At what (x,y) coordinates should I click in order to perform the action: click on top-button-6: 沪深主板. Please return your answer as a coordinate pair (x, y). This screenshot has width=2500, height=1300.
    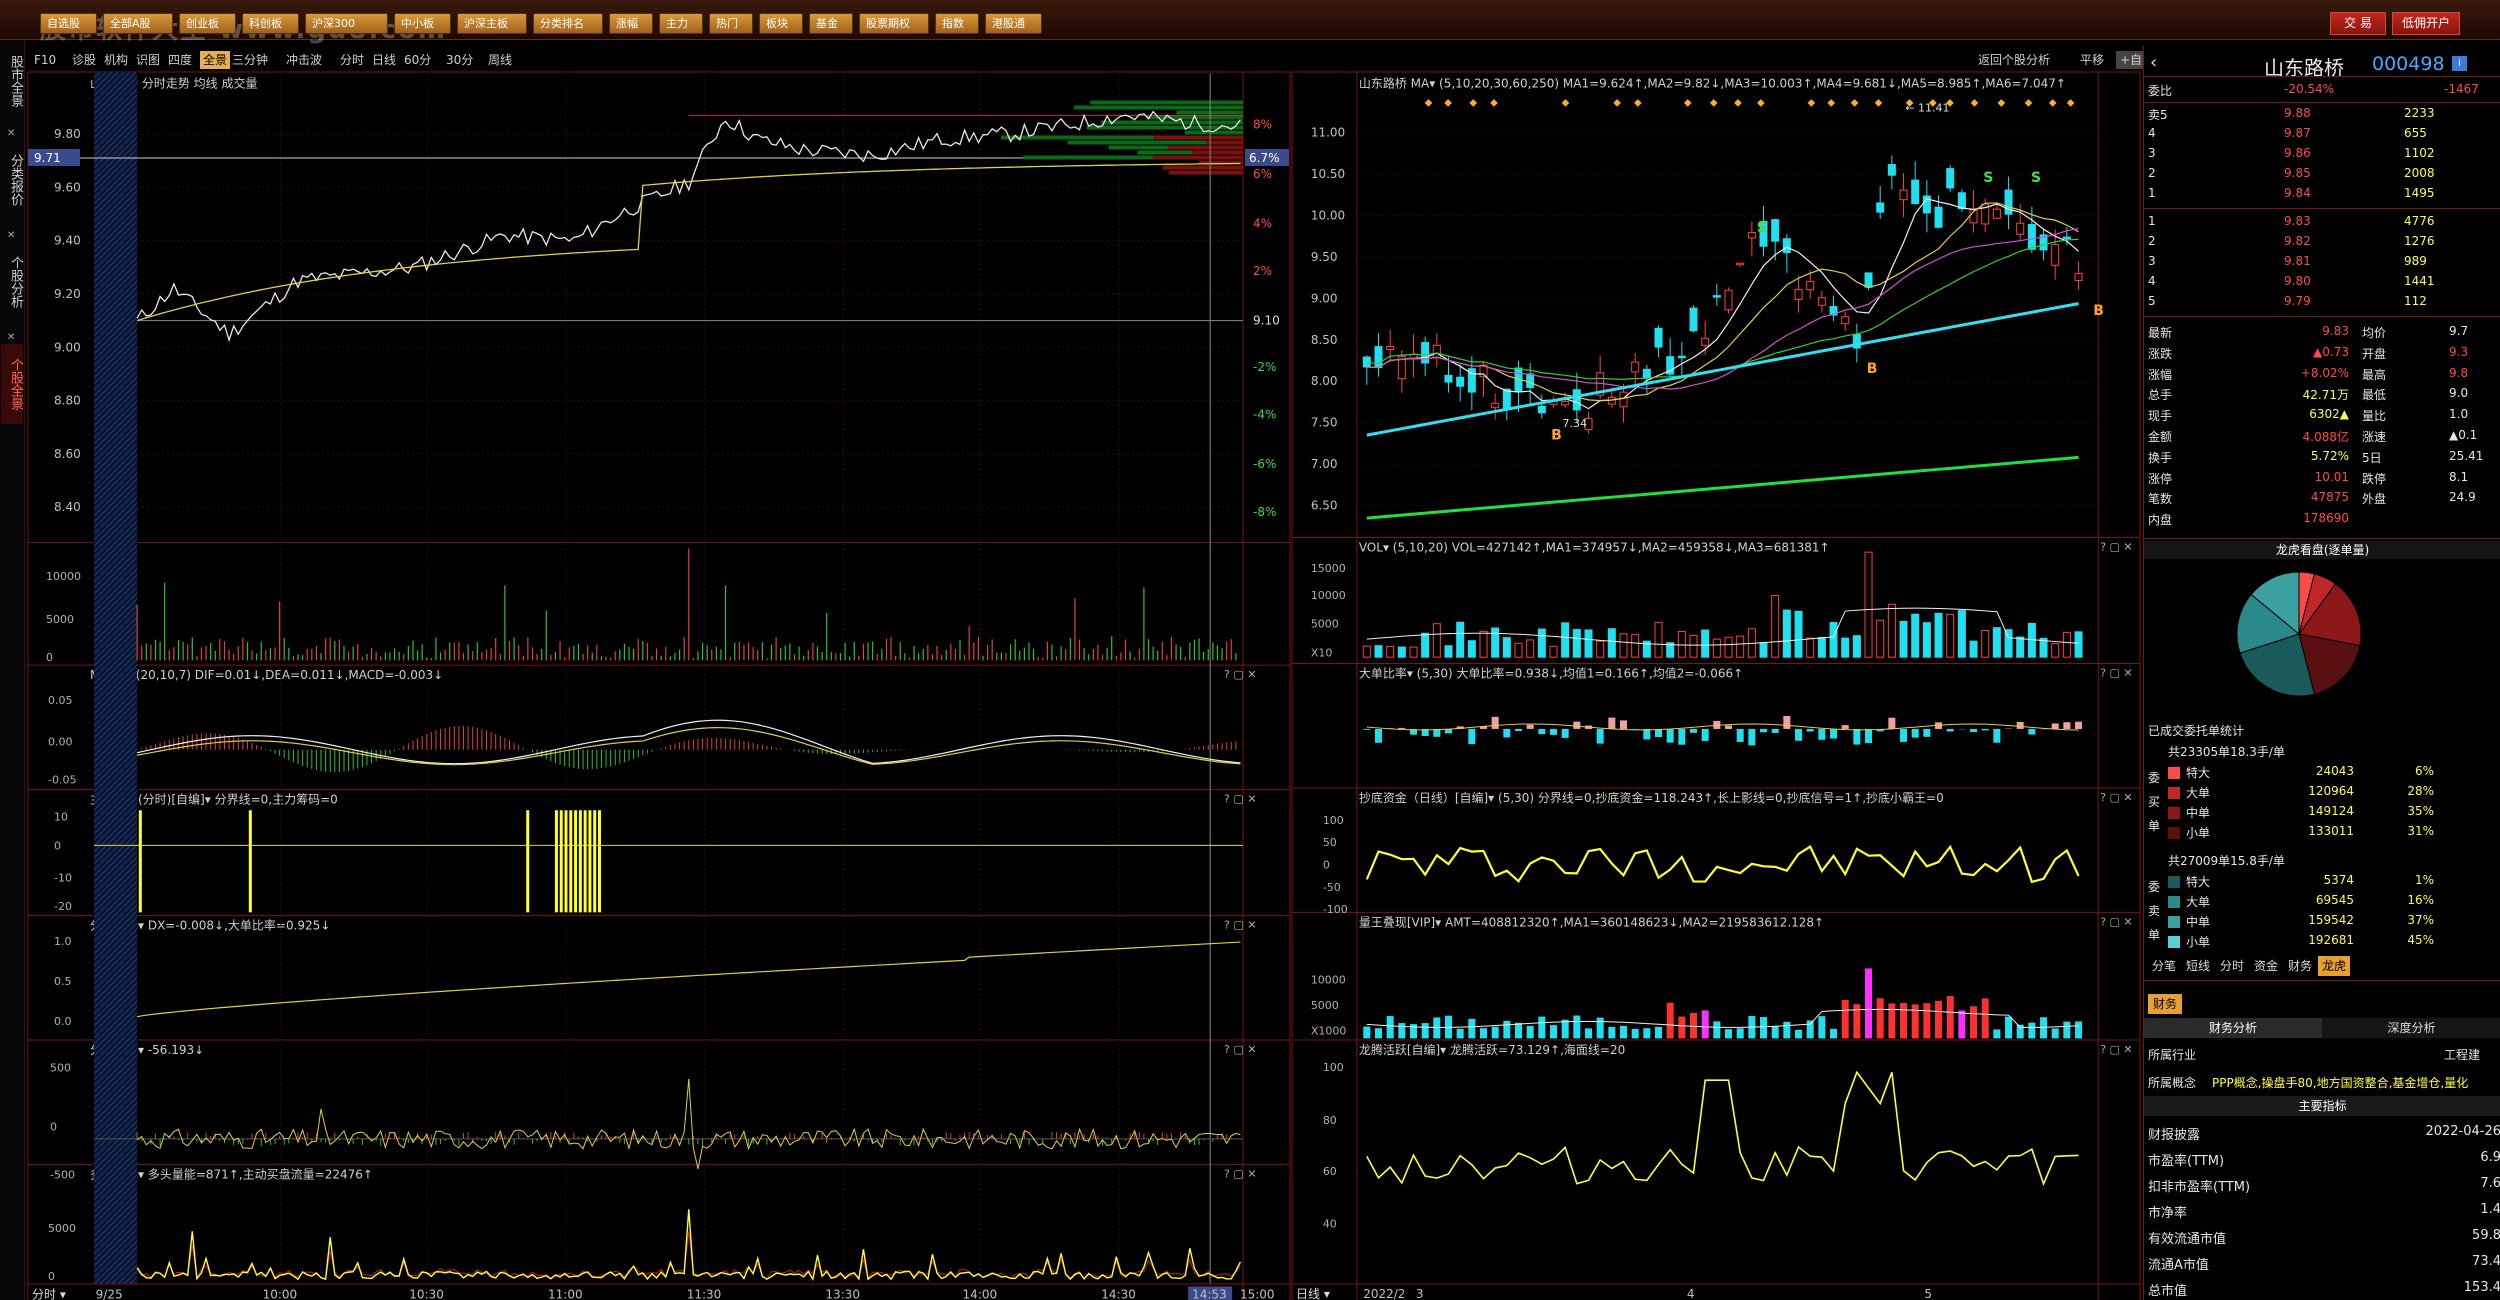
    Looking at the image, I should click on (492, 23).